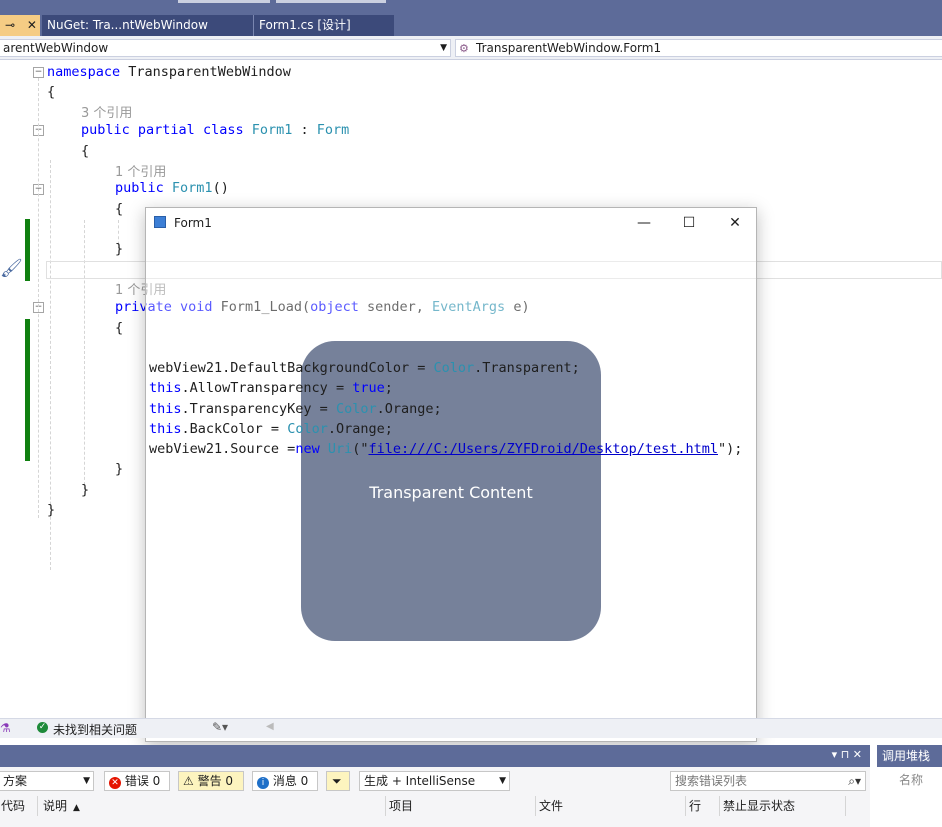  Describe the element at coordinates (106, 111) in the screenshot. I see `codelens-references: 3 个引用` at that location.